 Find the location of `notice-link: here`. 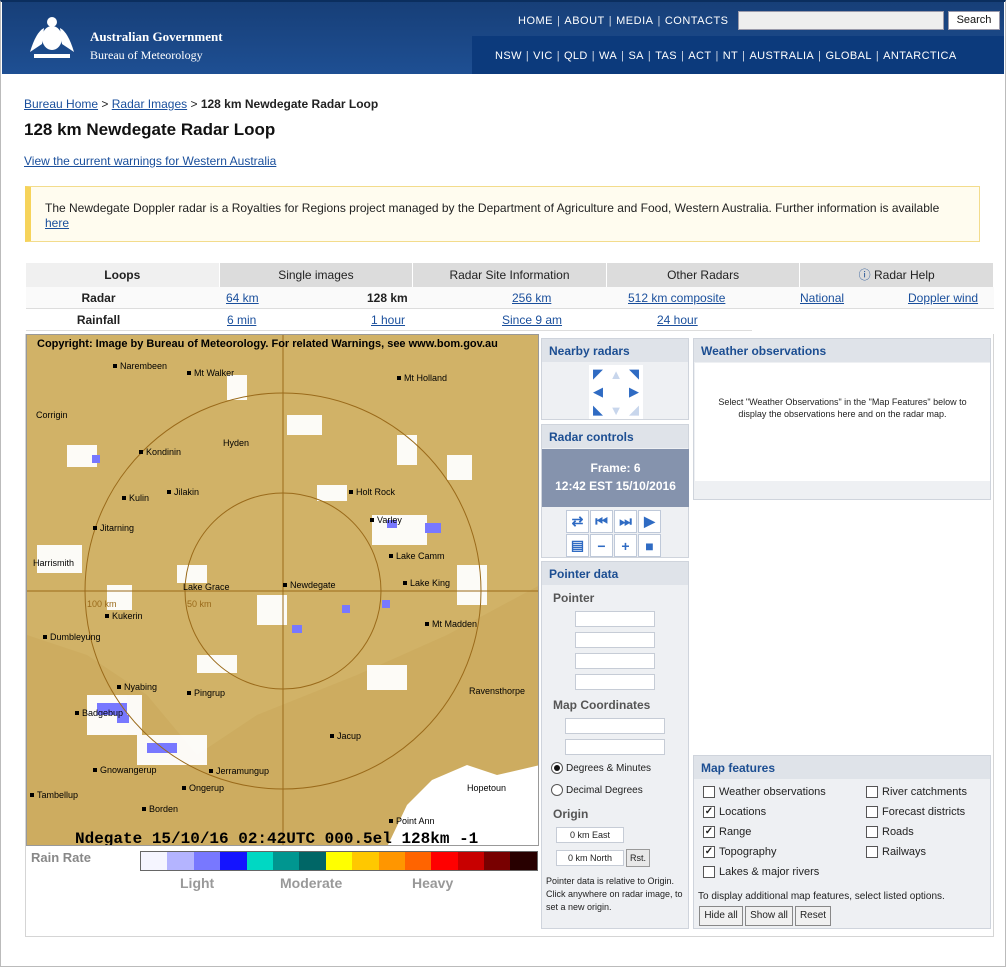

notice-link: here is located at coordinates (57, 223).